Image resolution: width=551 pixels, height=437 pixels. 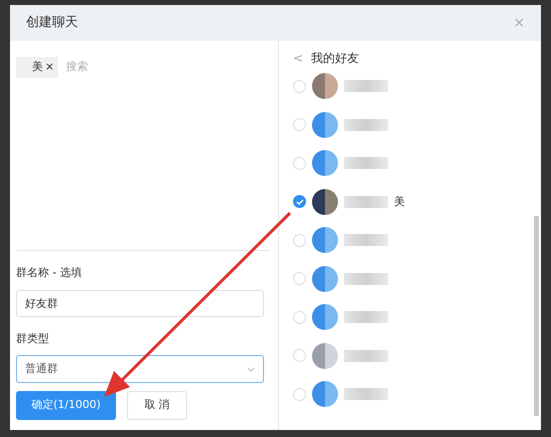 I want to click on scrollbar, so click(x=536, y=316).